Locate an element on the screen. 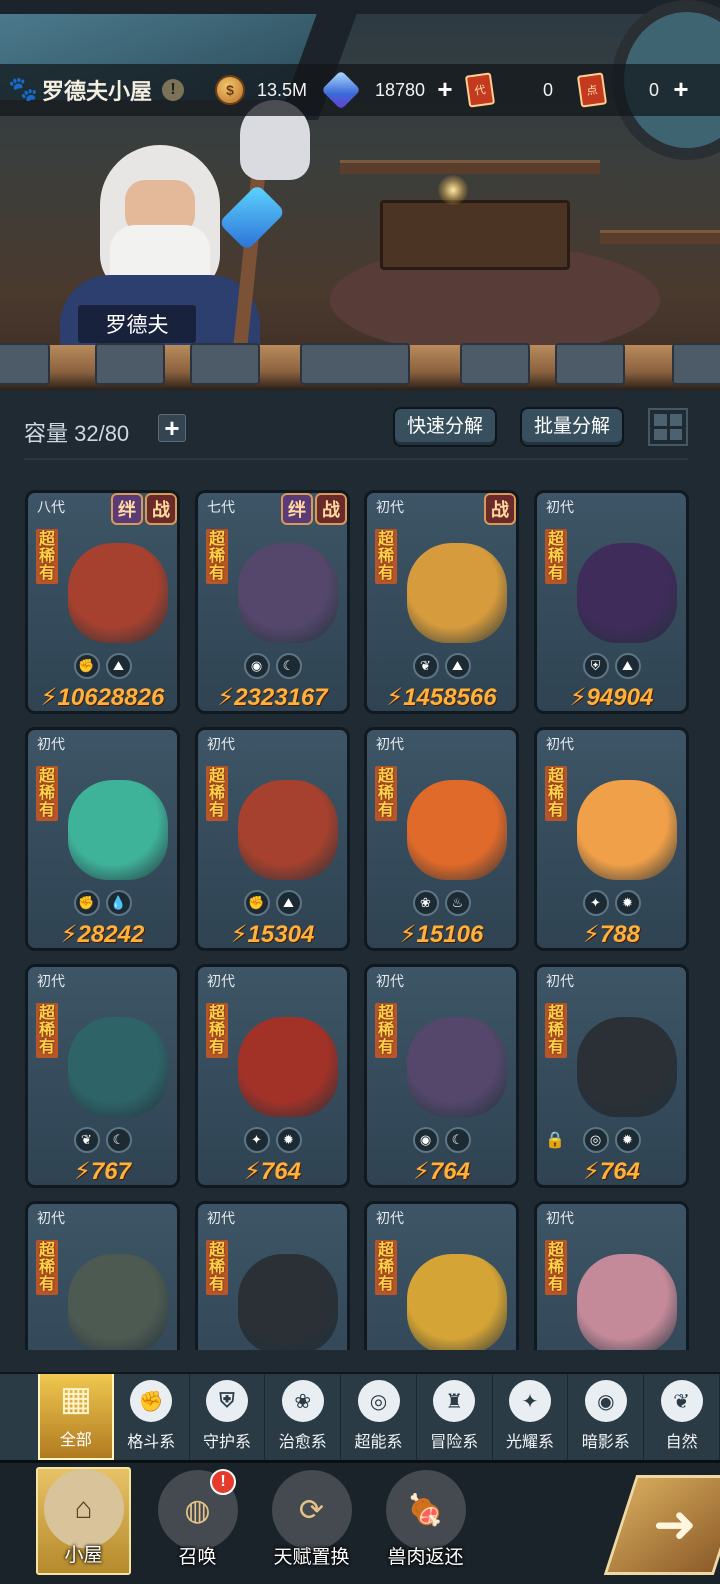 The image size is (720, 1584). category-tab-3: ⛨ 守护系 is located at coordinates (228, 1417).